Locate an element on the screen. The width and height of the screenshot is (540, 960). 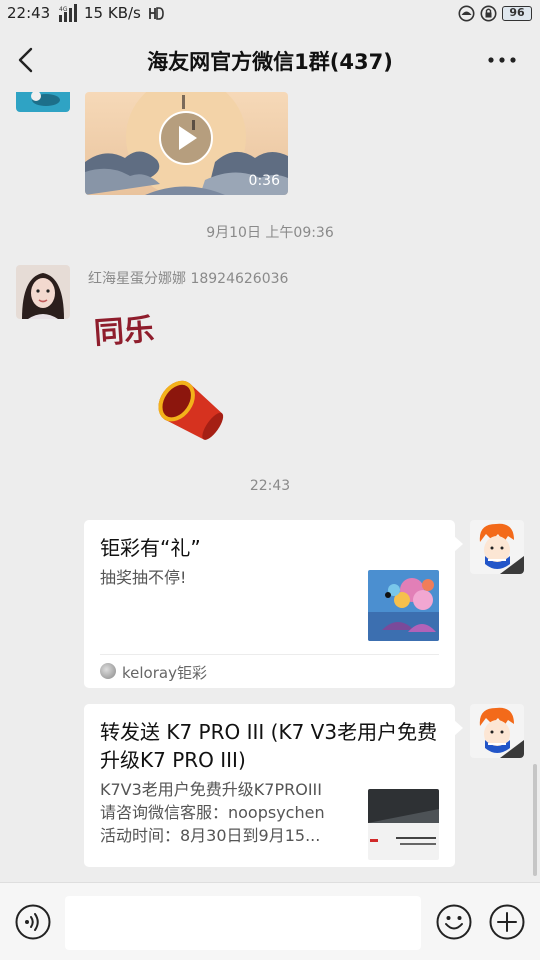
chat-title: 海友网官方微信1群(437) is located at coordinates (270, 62).